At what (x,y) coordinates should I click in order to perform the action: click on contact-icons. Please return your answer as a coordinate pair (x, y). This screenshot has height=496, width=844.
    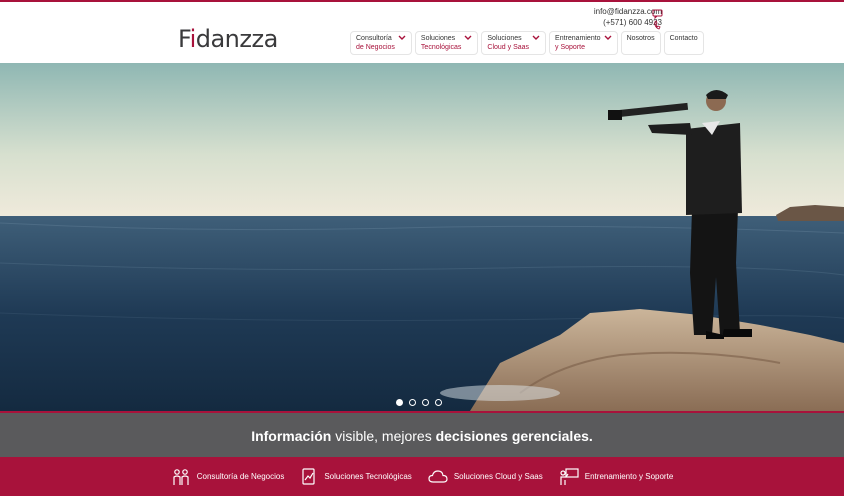
    Looking at the image, I should click on (658, 18).